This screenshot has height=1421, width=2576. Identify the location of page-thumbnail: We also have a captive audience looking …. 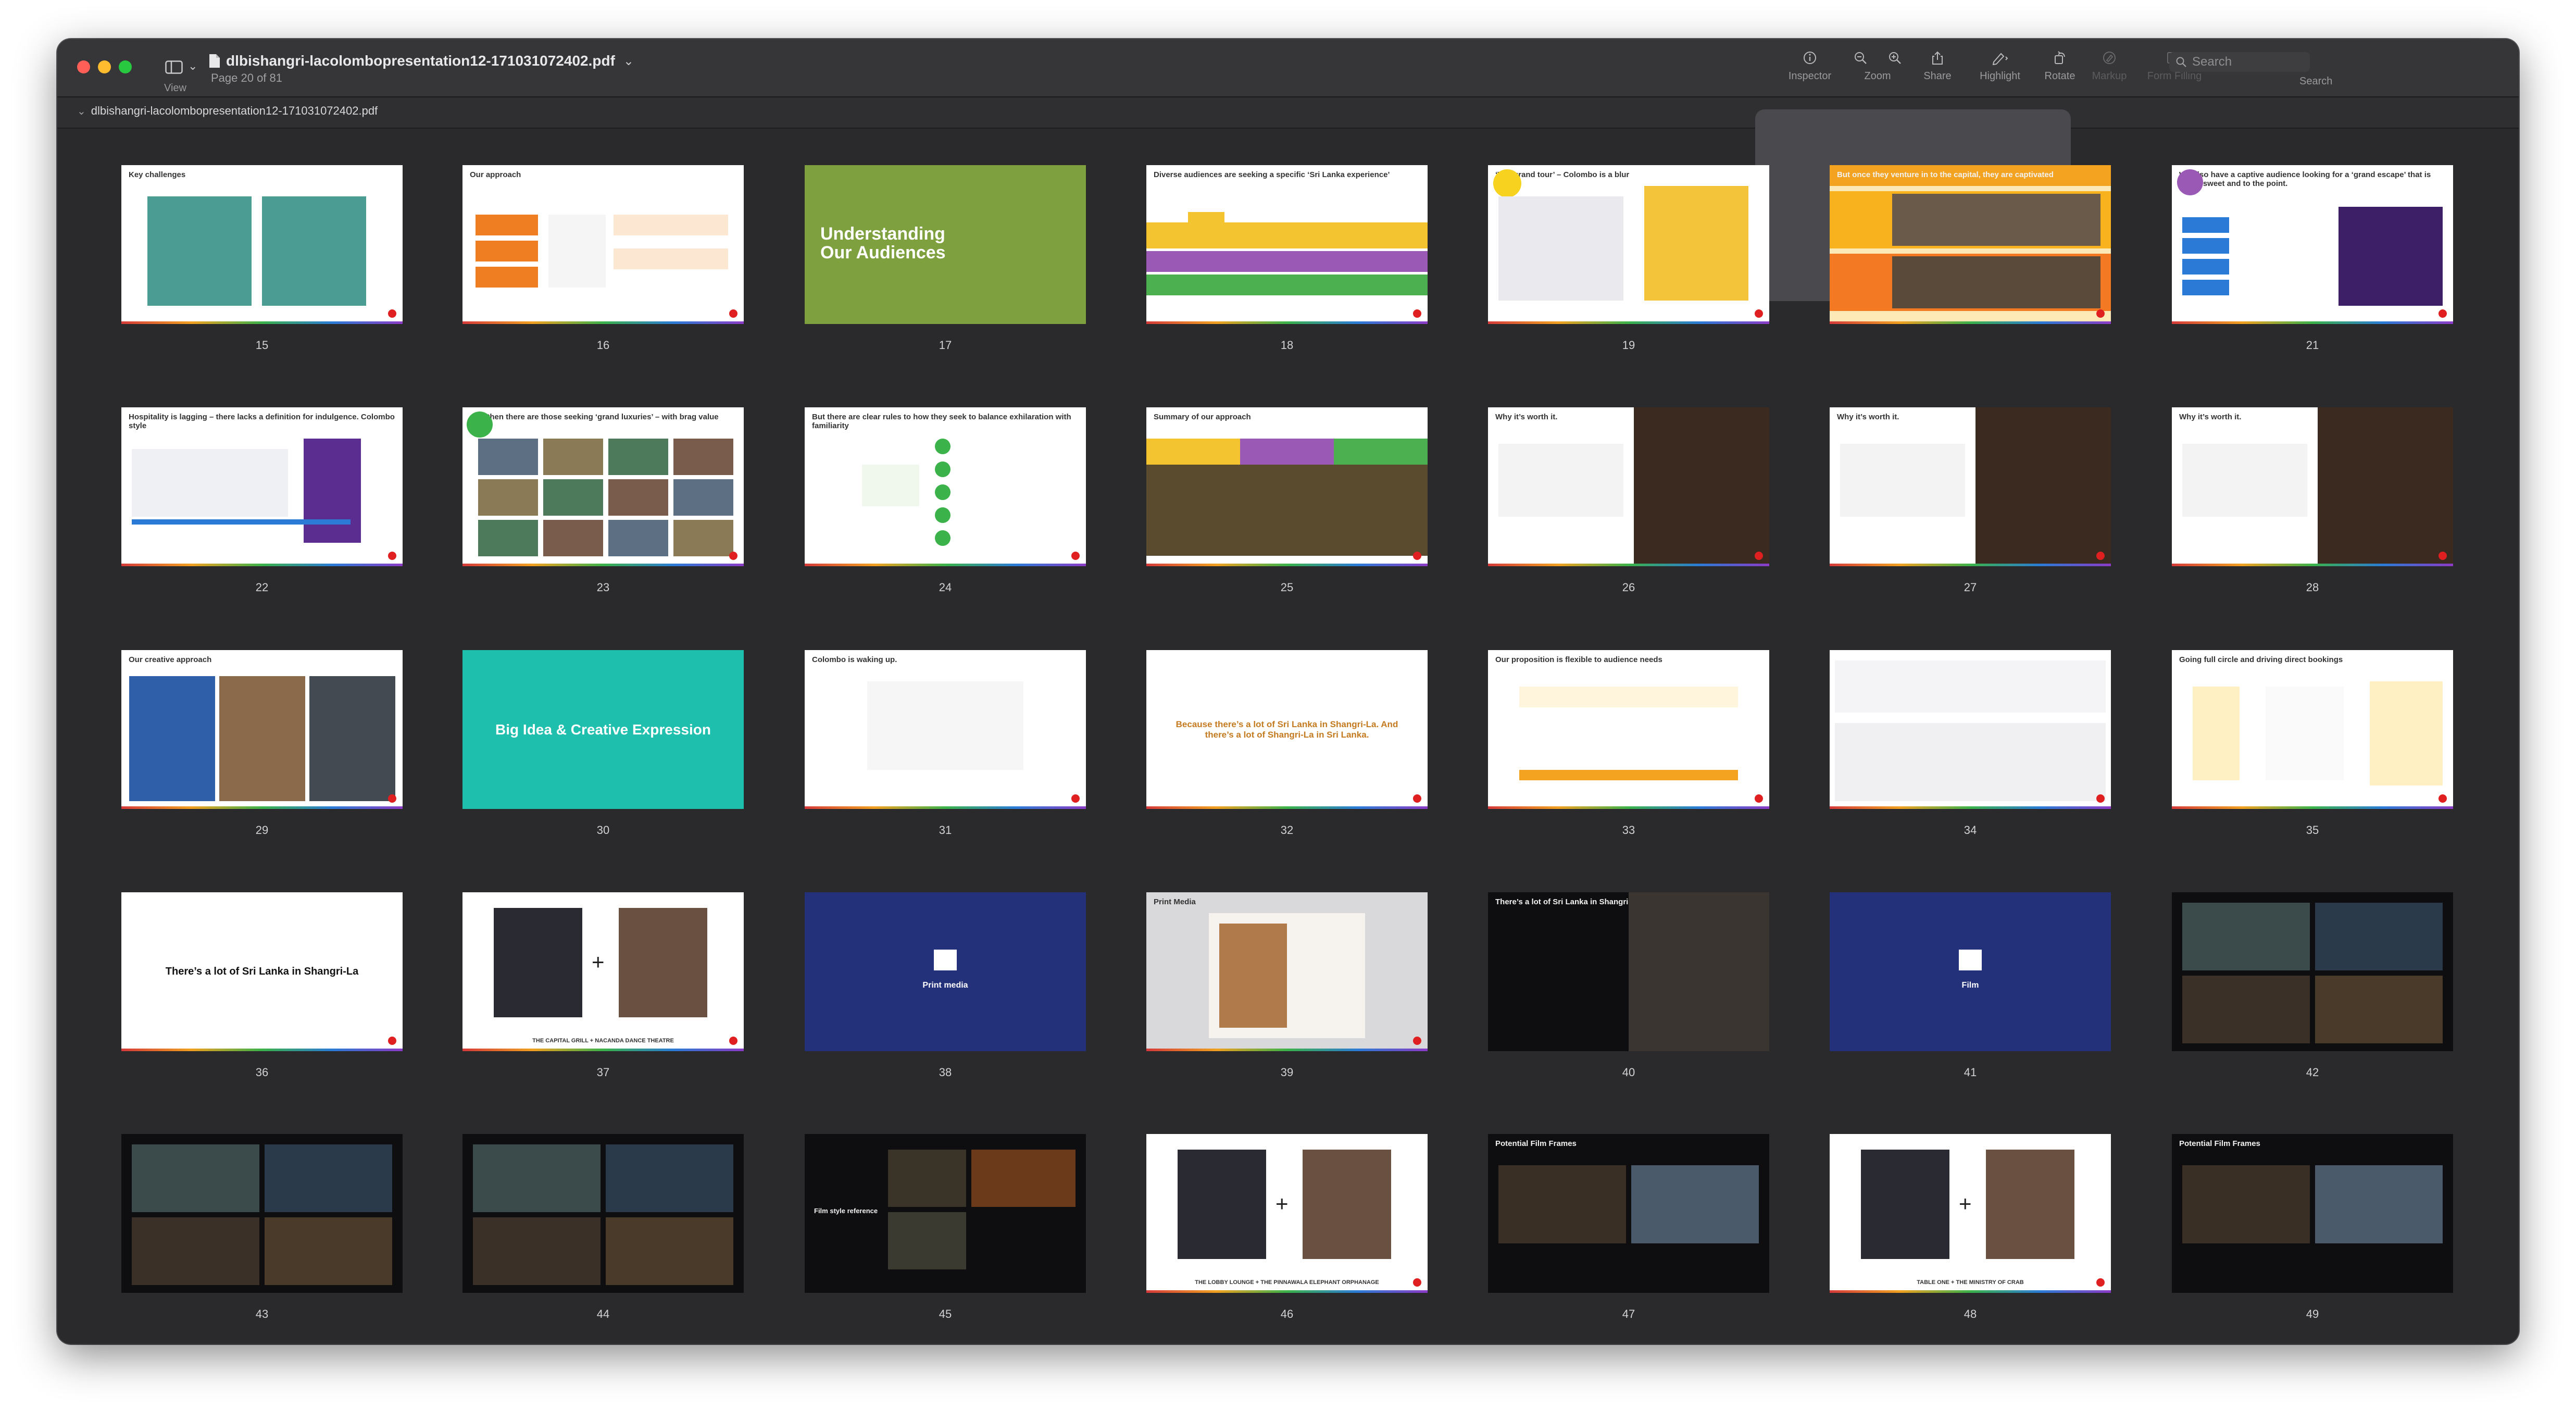
(2312, 244).